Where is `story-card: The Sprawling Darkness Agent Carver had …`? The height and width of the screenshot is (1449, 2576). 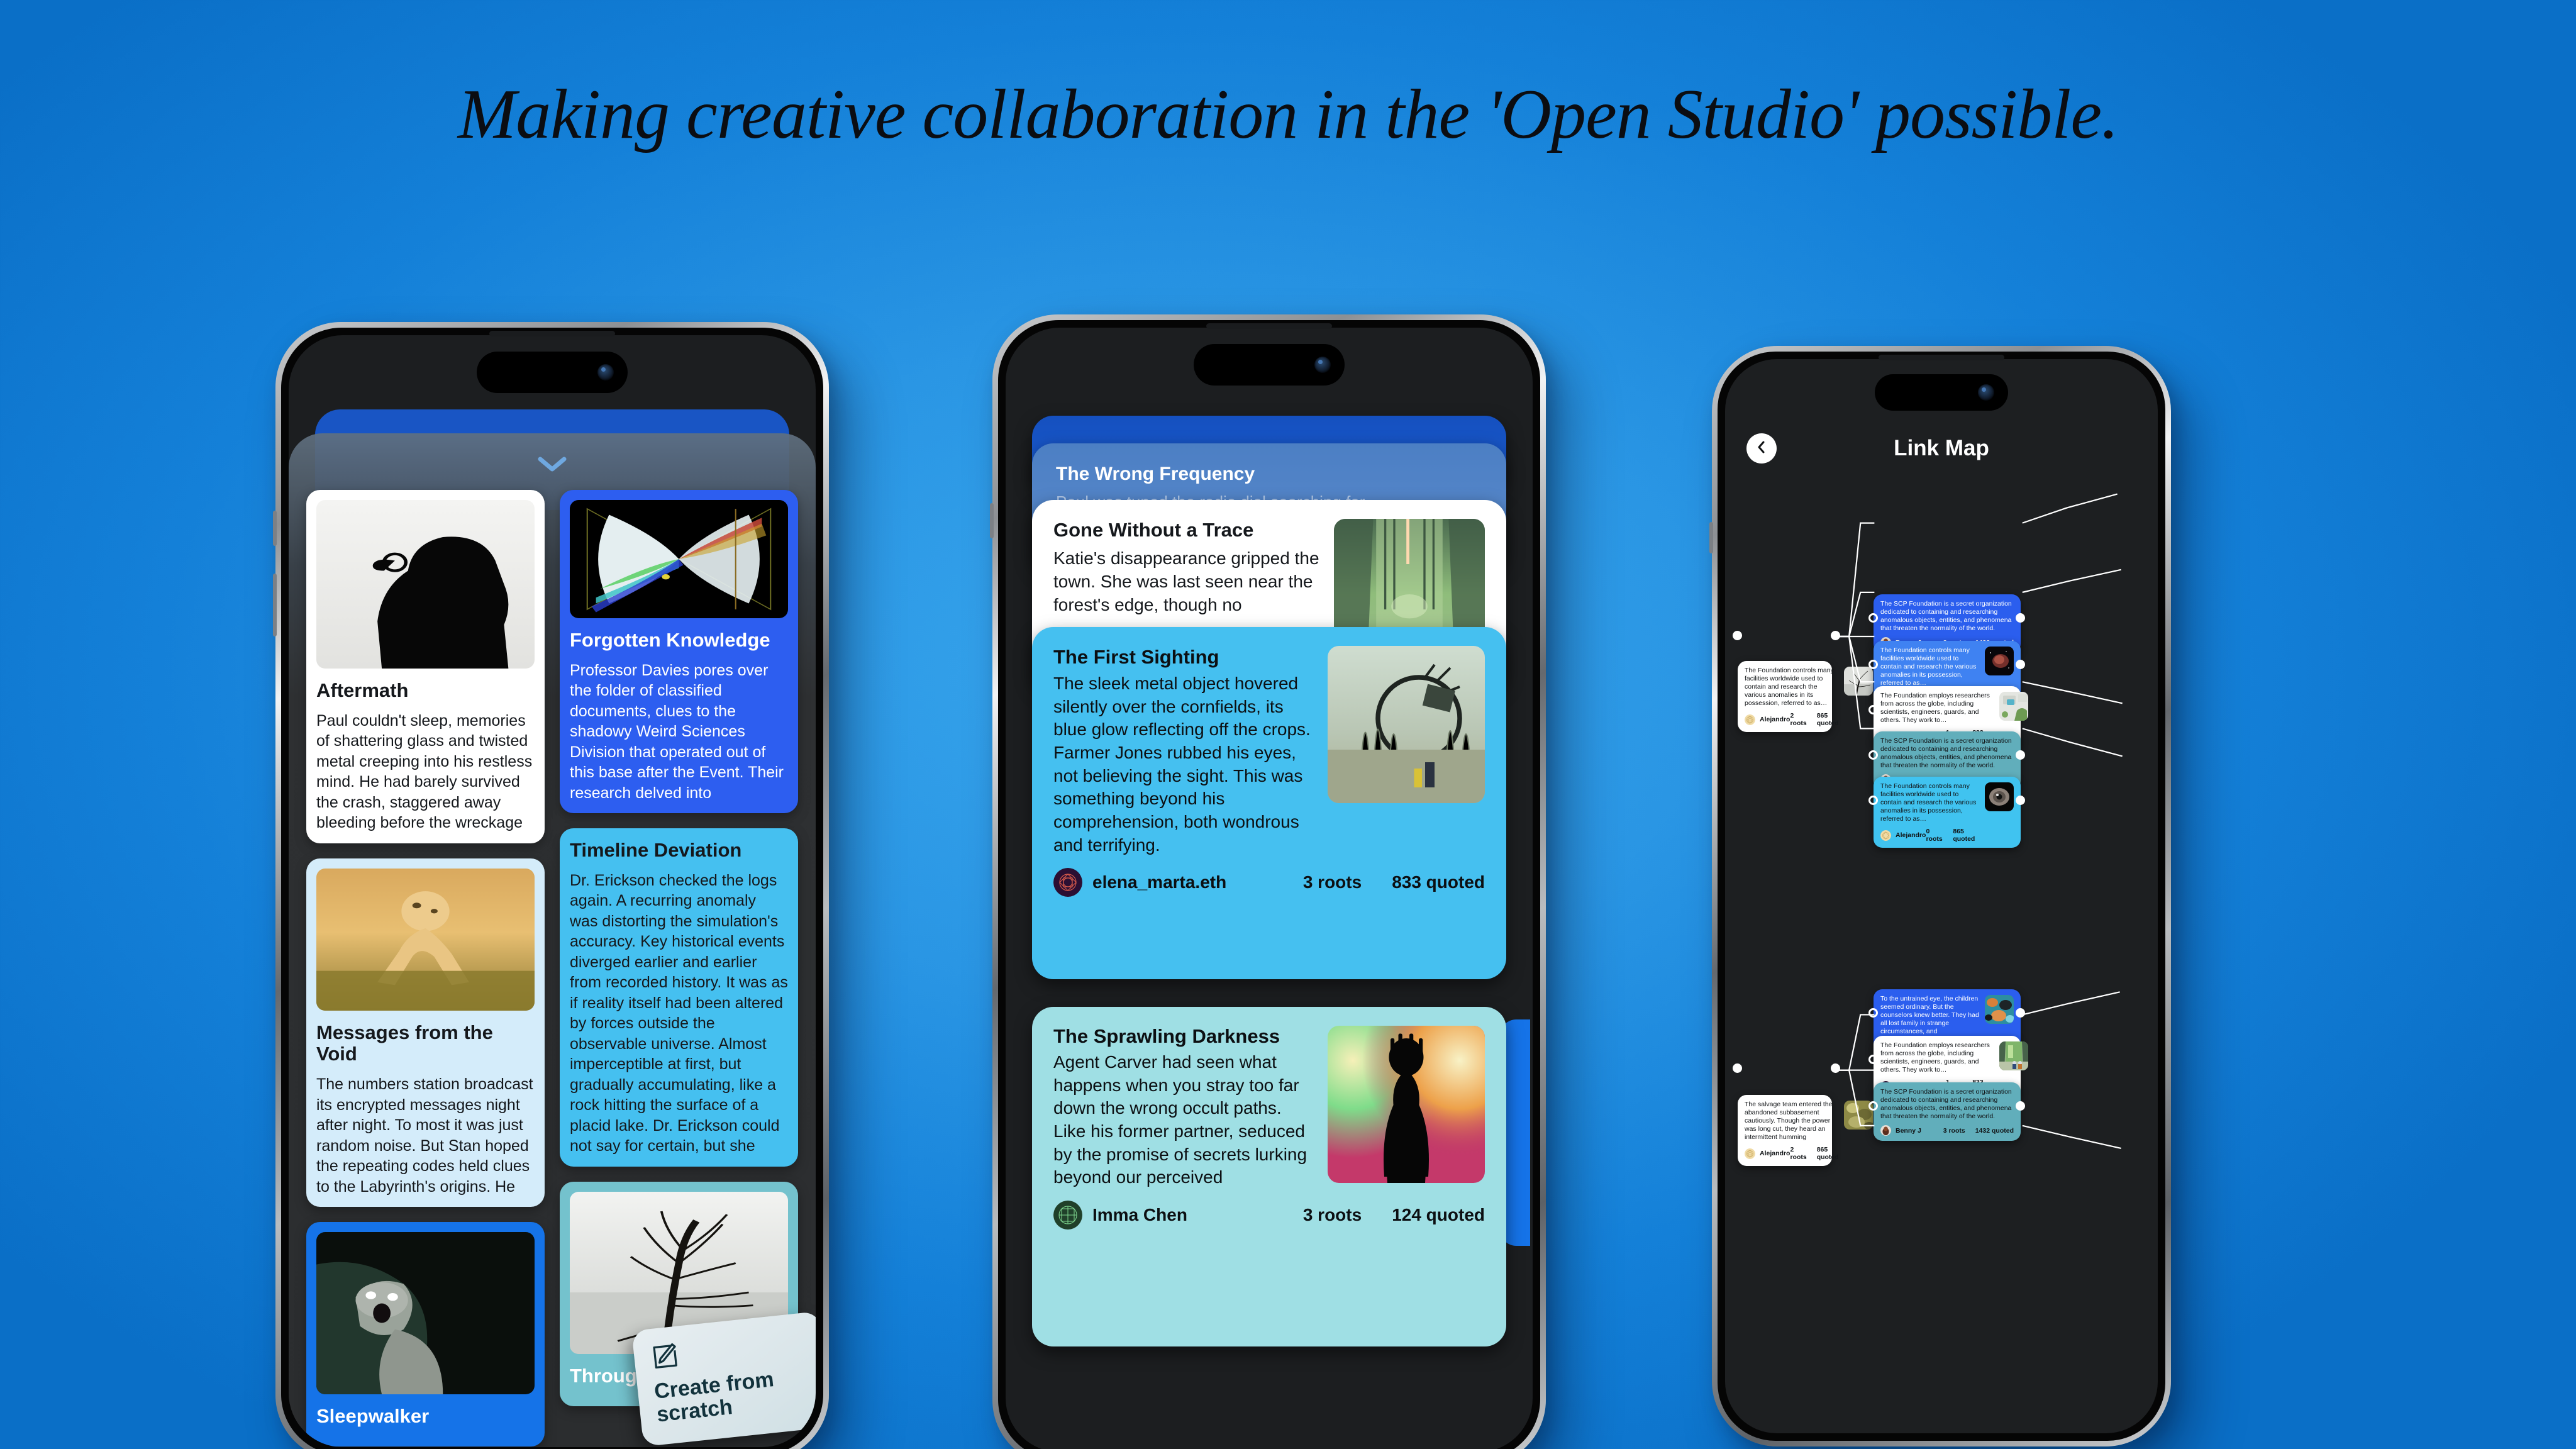
story-card: The Sprawling Darkness Agent Carver had … is located at coordinates (1269, 1176).